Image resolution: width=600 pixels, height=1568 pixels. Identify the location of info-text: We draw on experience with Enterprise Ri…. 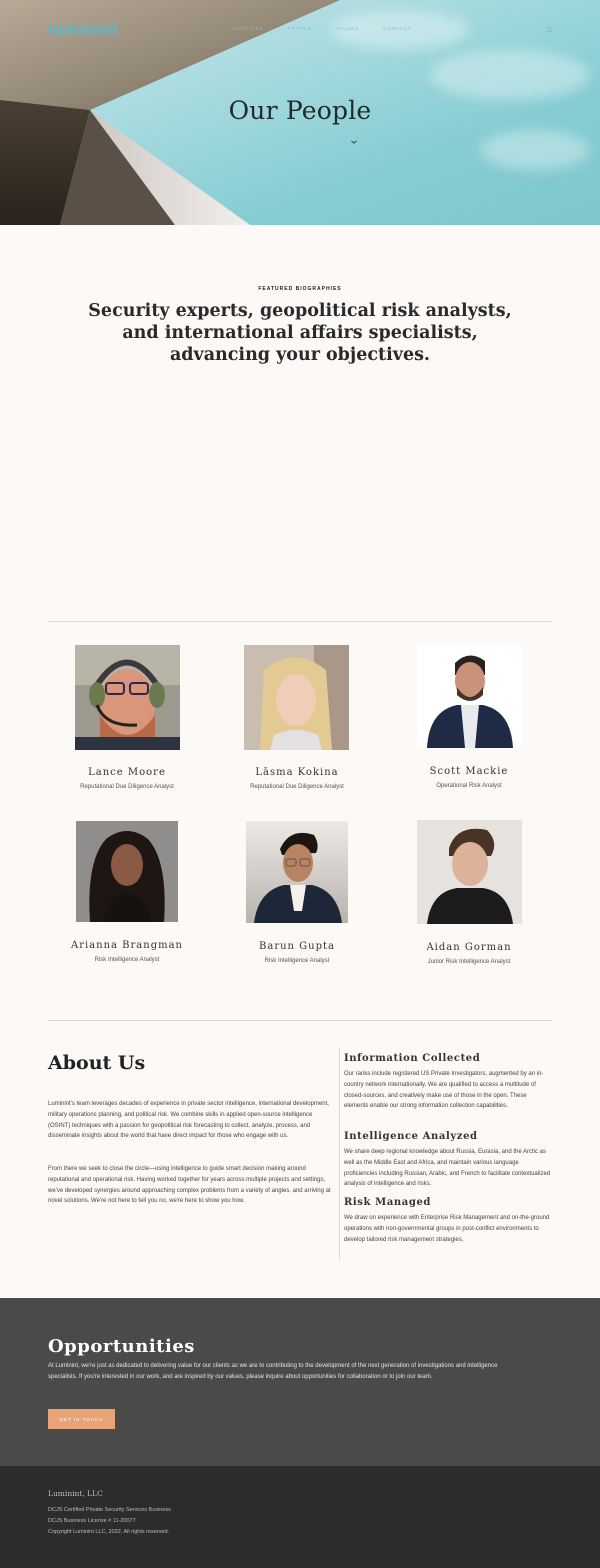
(447, 1229).